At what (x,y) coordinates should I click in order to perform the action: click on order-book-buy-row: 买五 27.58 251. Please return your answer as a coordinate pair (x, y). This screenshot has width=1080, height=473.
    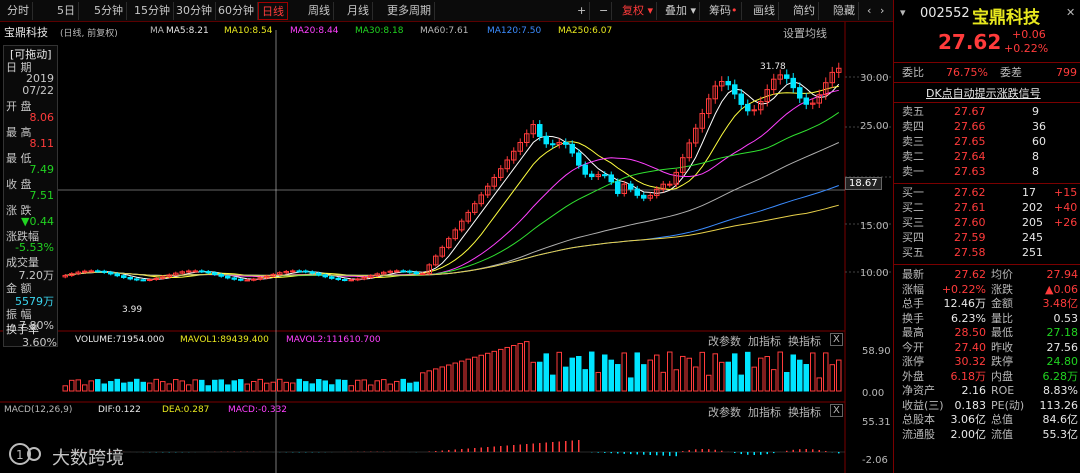
    Looking at the image, I should click on (987, 253).